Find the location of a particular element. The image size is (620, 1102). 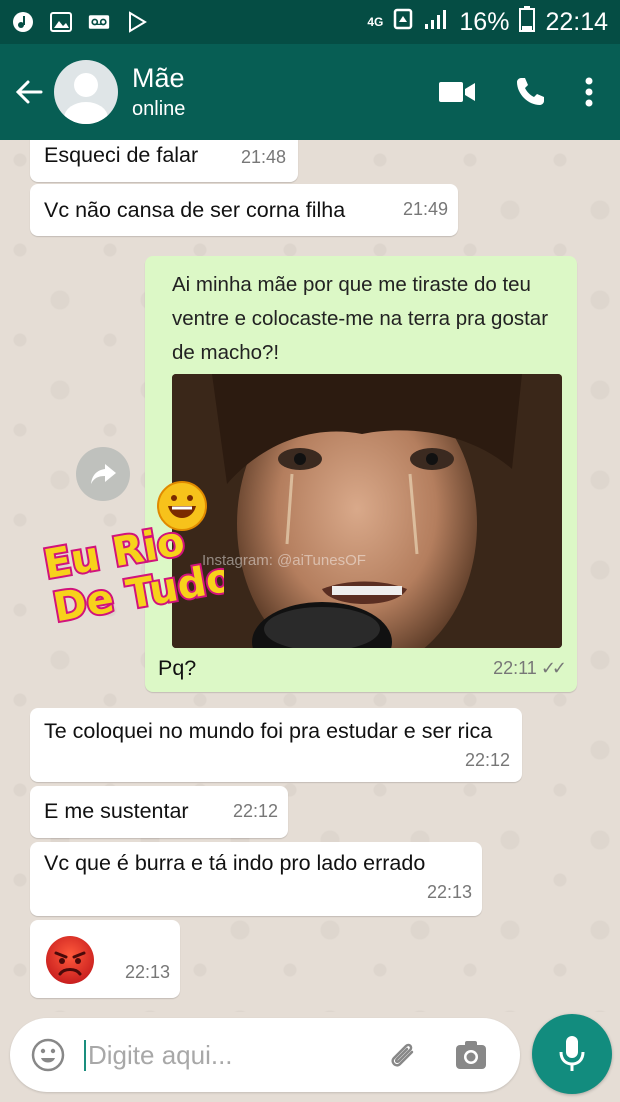

status-bar: 4G 16% 22:14 is located at coordinates (310, 22).